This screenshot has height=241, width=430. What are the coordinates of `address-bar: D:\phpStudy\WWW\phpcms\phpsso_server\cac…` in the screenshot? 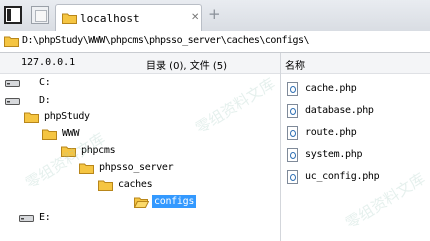 It's located at (215, 42).